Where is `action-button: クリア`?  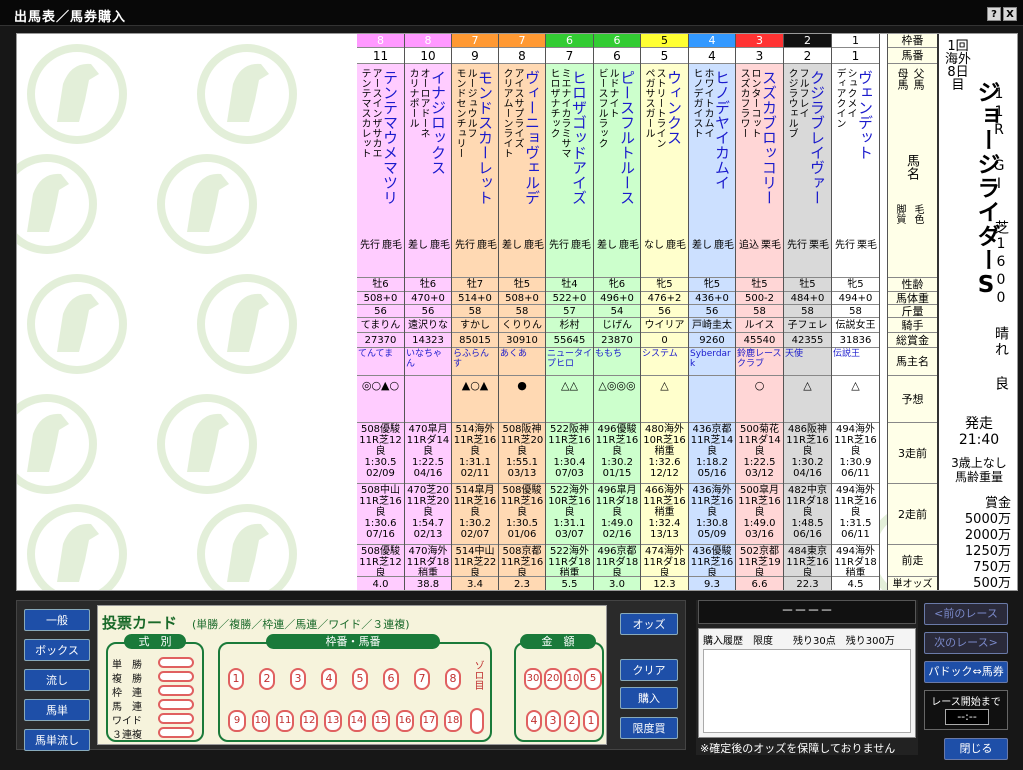 action-button: クリア is located at coordinates (649, 670).